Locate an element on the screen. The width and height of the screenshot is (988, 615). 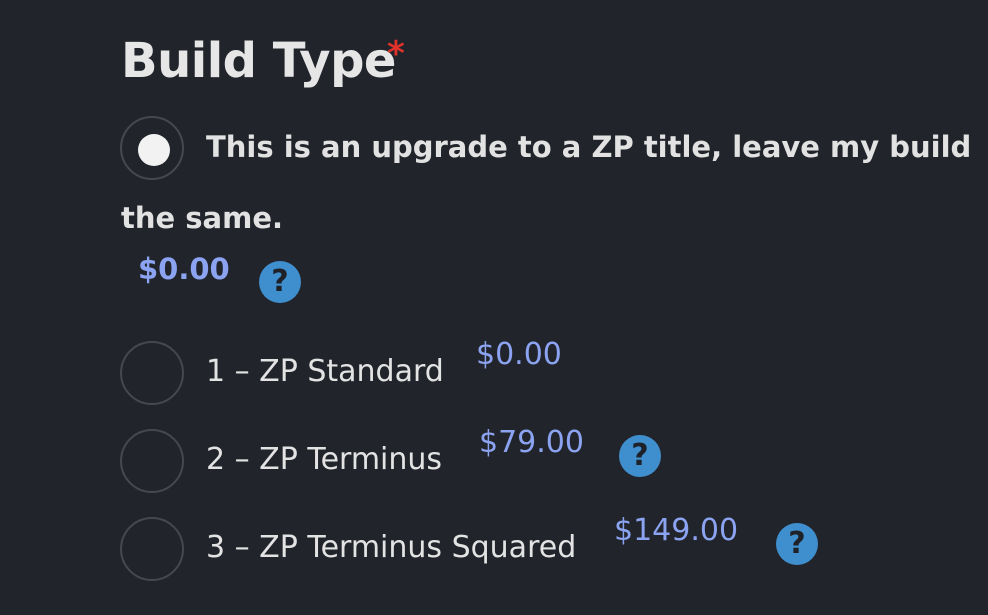
option-zp-terminus-squared-price: $149.00 is located at coordinates (676, 530).